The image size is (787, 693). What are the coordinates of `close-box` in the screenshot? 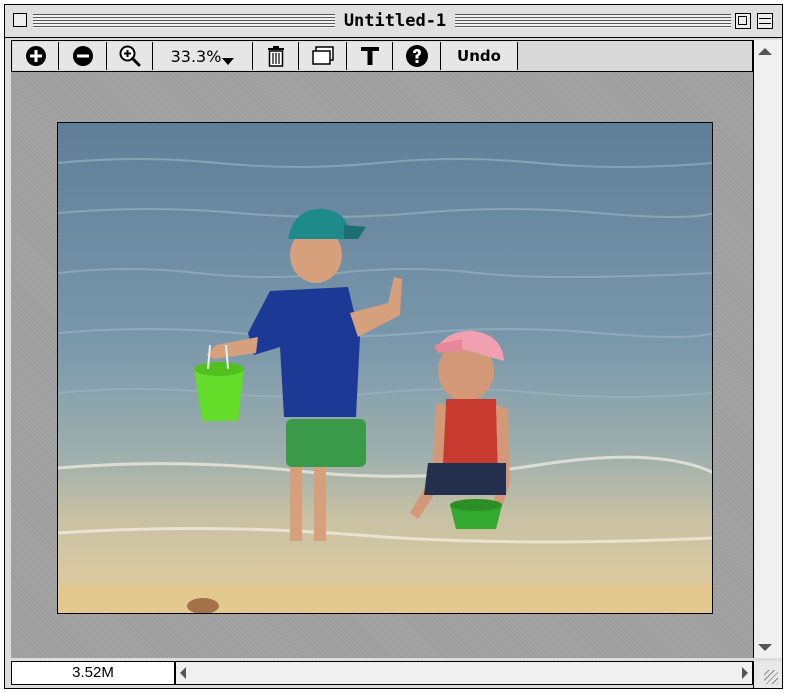 It's located at (20, 20).